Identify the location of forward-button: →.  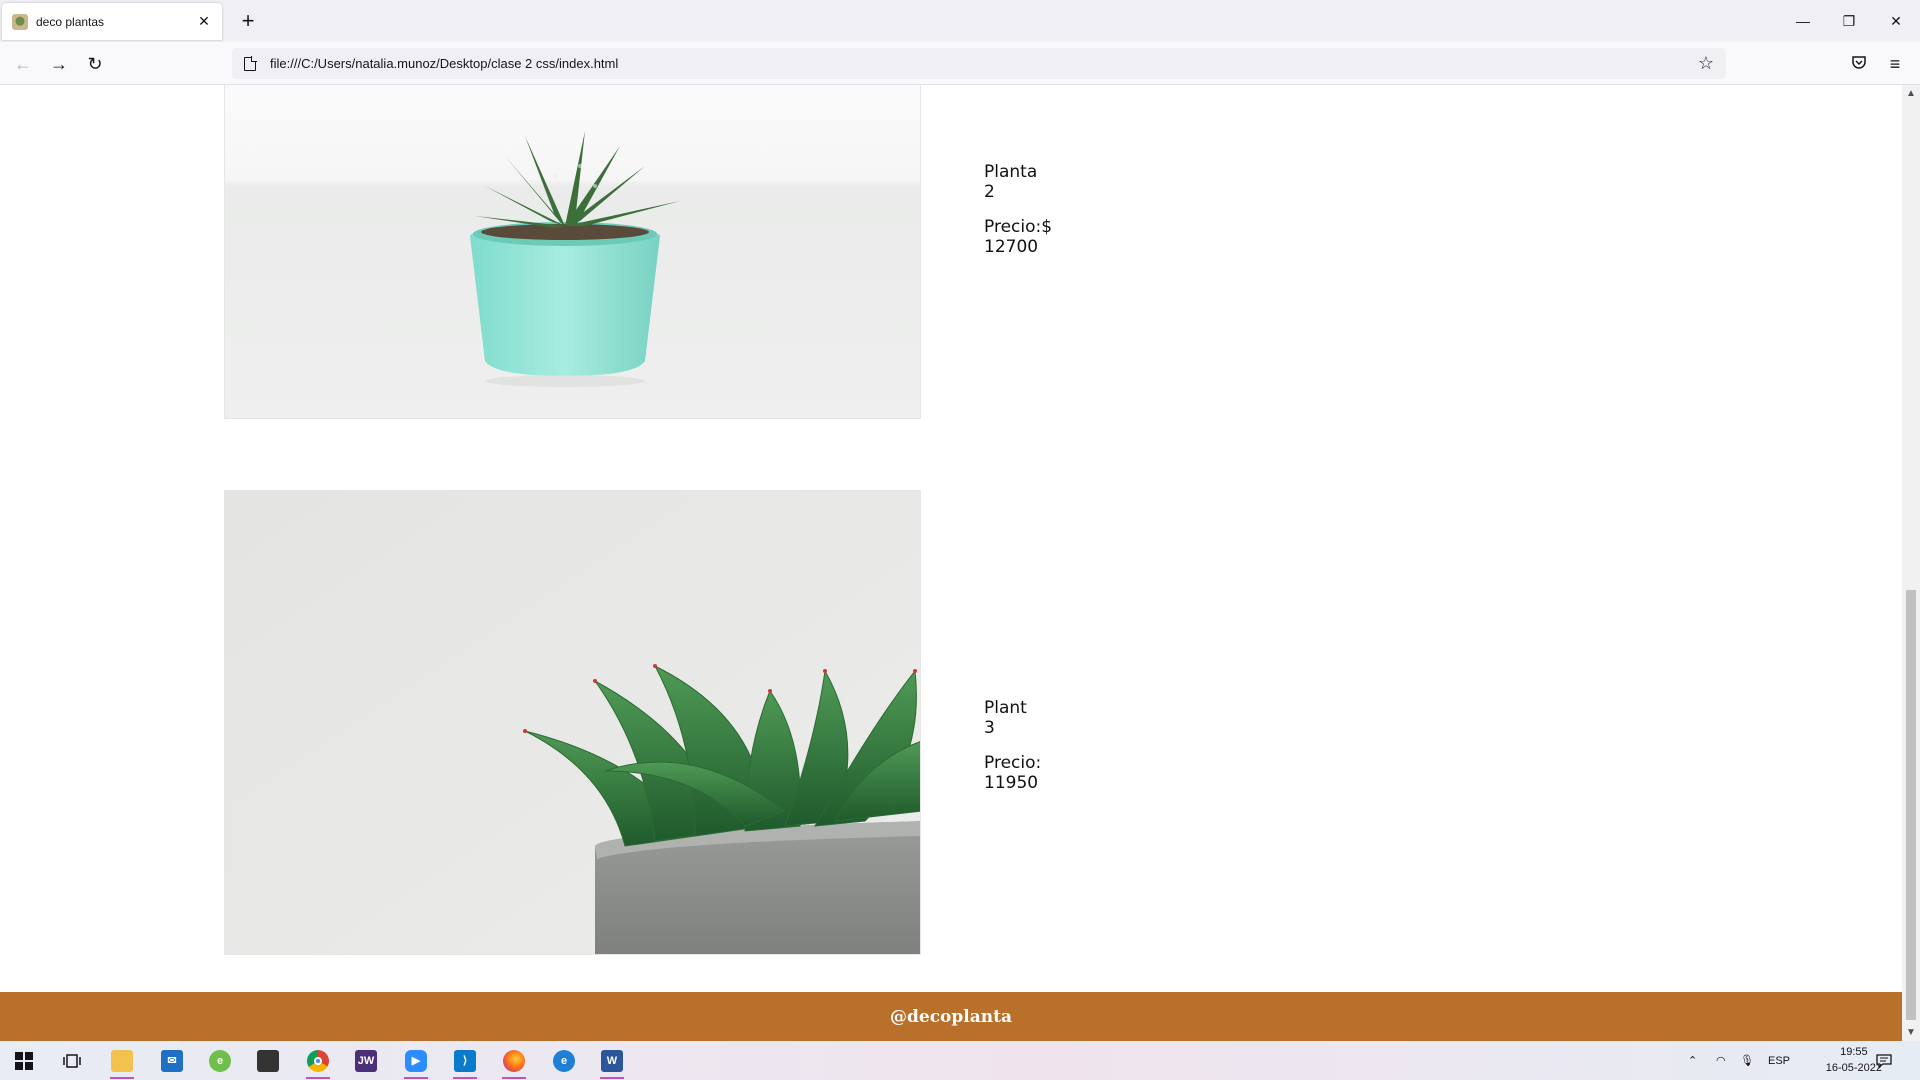
(59, 64).